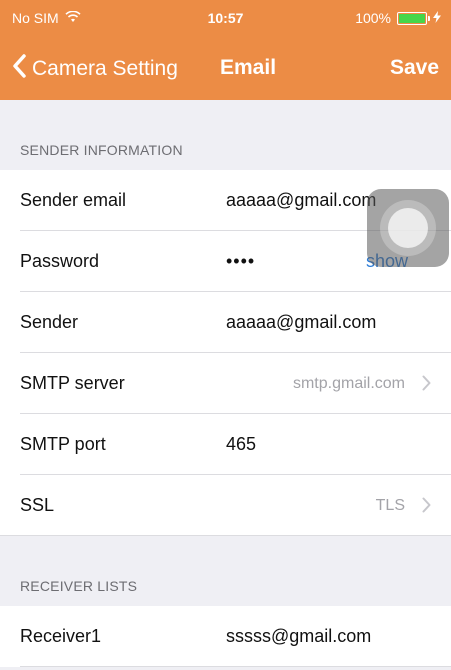  I want to click on ssl-row: SSL TLS, so click(225, 505).